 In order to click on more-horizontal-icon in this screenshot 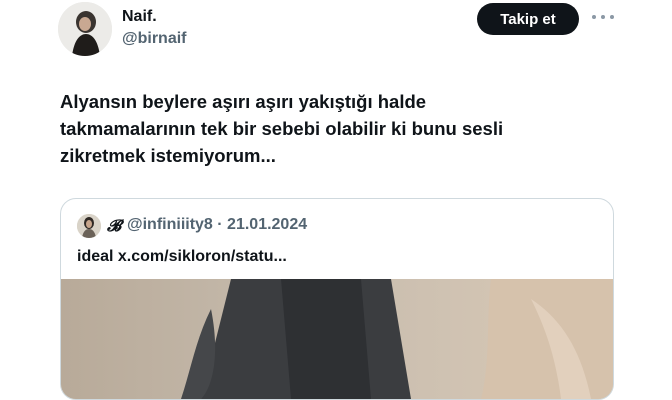, I will do `click(603, 17)`.